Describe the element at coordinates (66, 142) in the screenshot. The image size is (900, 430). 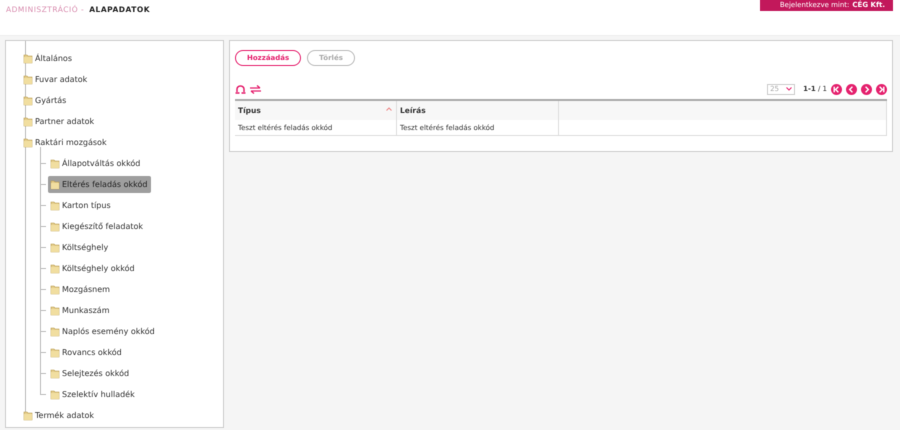
I see `tree-item: Raktári mozgások` at that location.